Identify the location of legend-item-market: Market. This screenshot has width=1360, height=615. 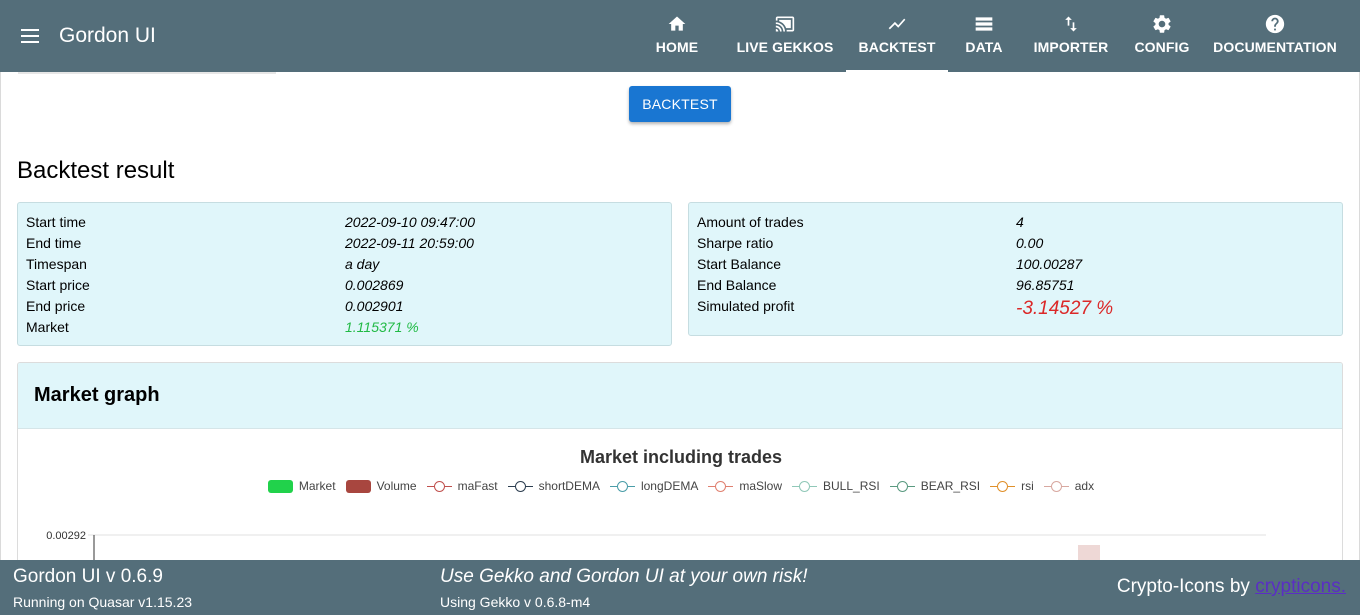
(301, 486).